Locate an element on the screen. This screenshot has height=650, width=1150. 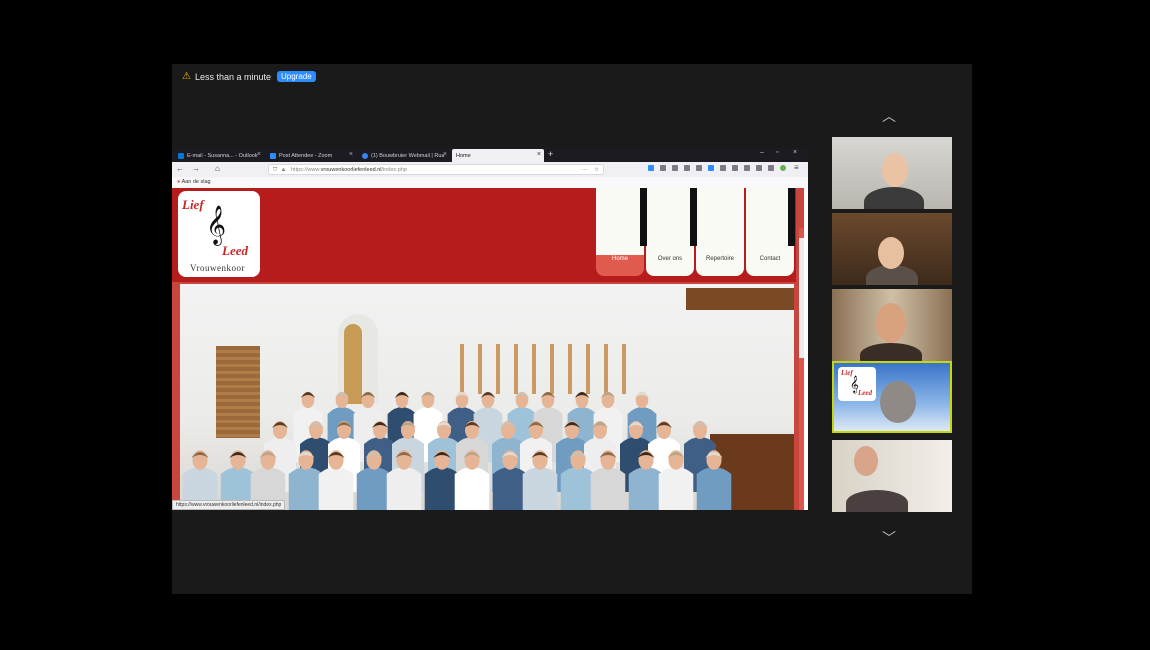
nav-over-ons: Over ons is located at coordinates (670, 232).